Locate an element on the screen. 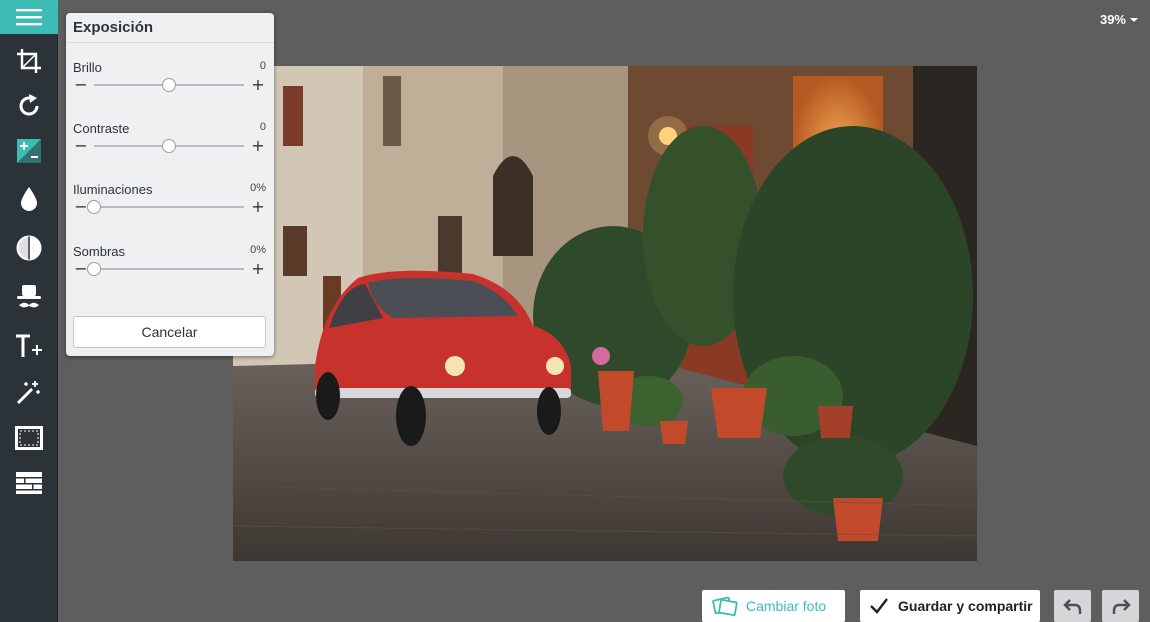 The height and width of the screenshot is (622, 1150). brick-texture-icon is located at coordinates (29, 483).